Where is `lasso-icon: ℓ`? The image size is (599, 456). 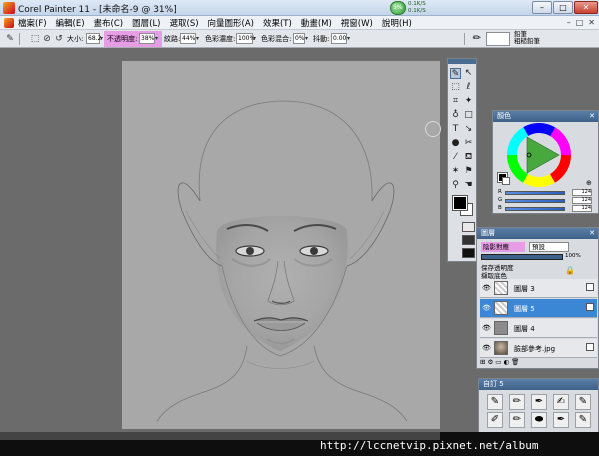
lasso-icon: ℓ is located at coordinates (468, 87).